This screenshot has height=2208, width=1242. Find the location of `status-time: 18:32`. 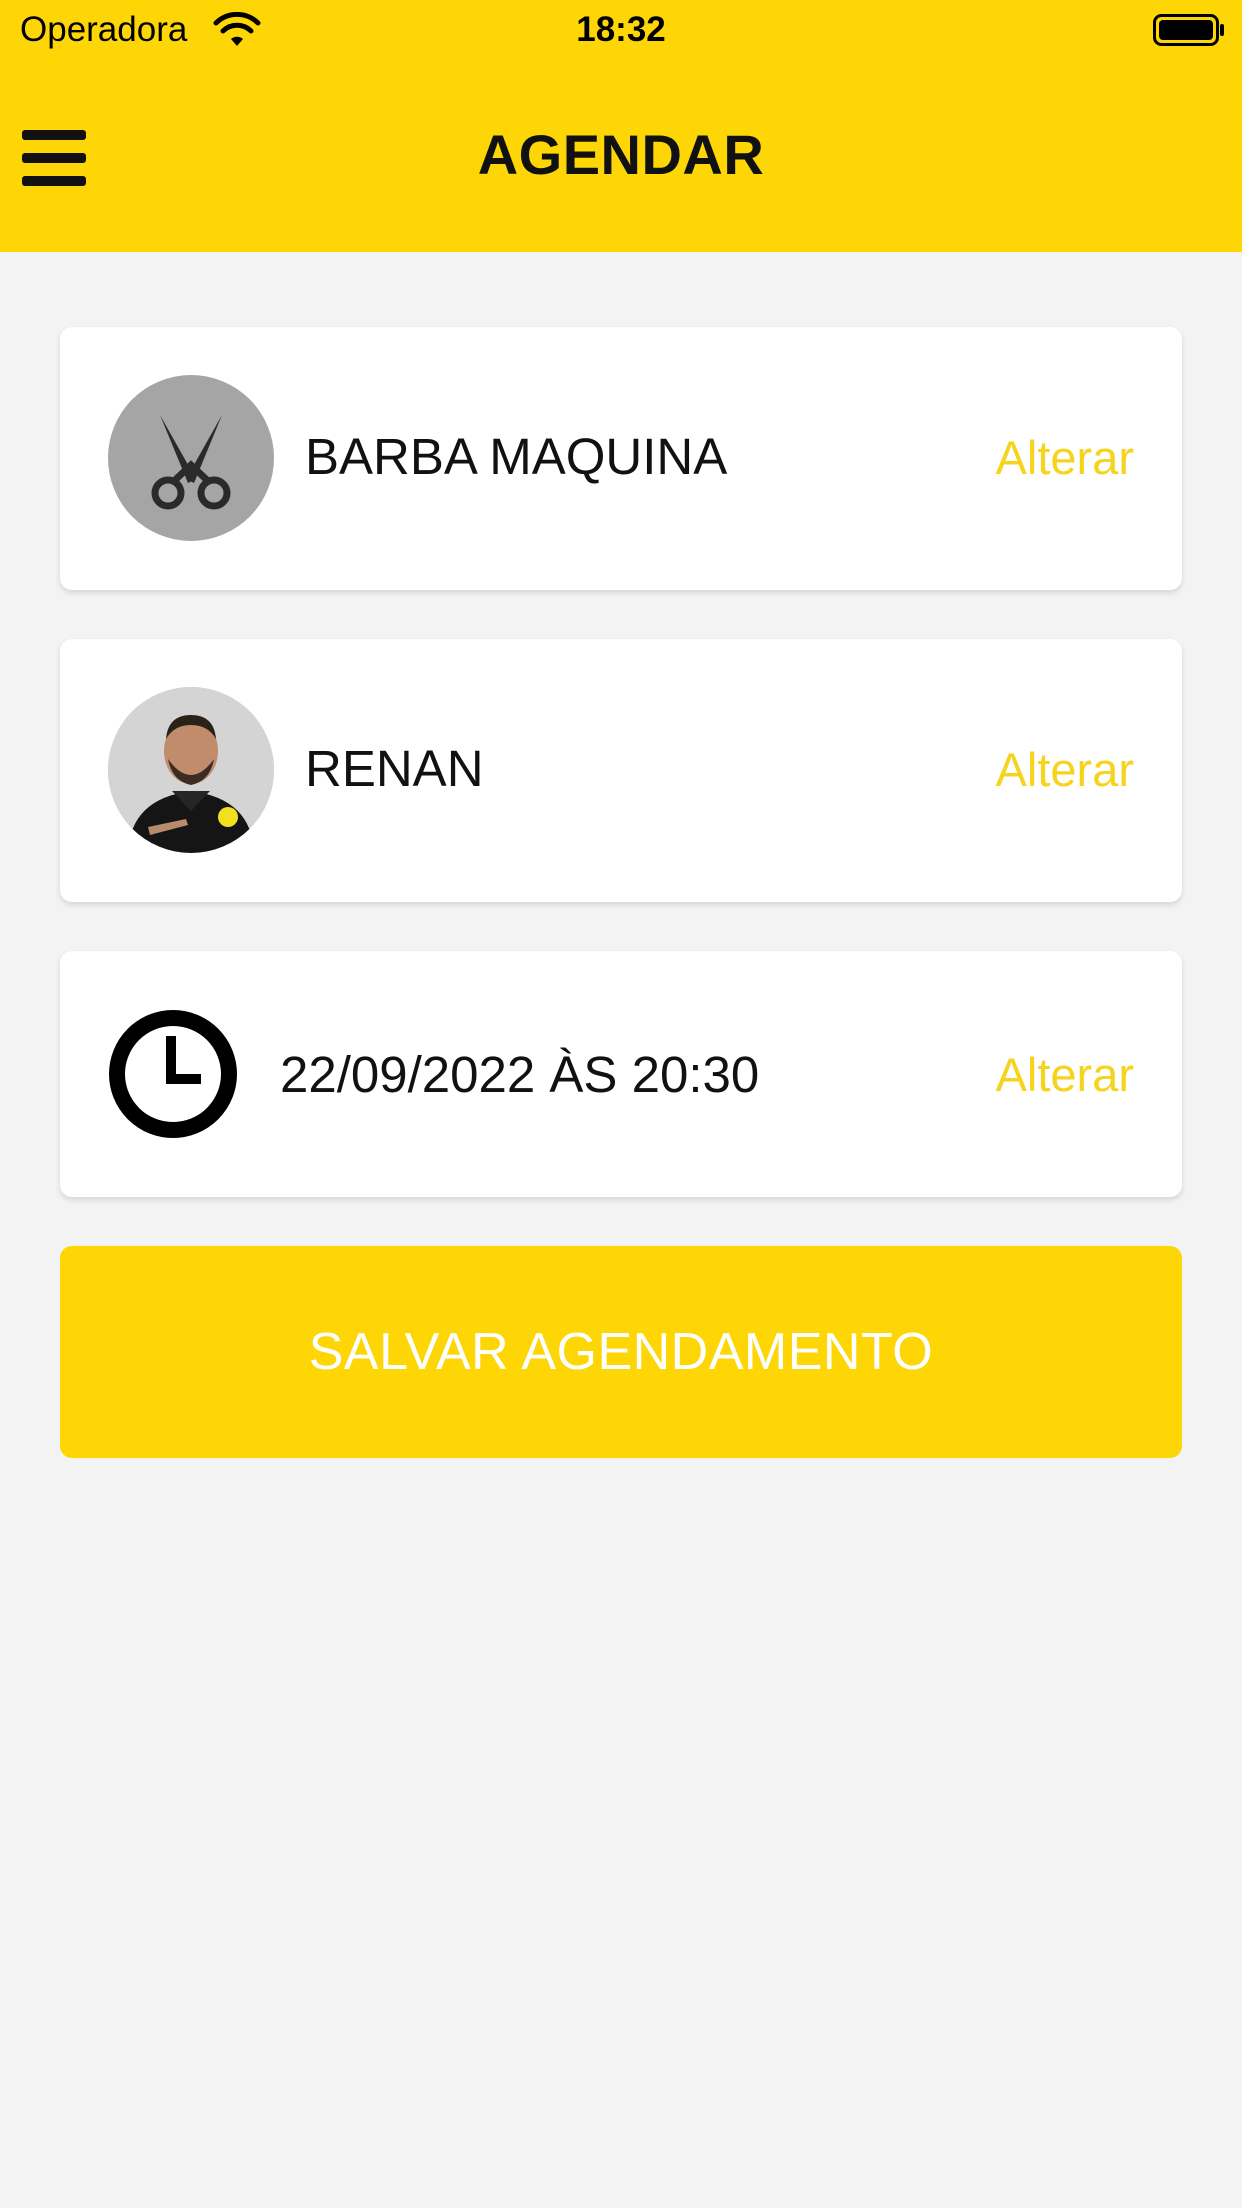

status-time: 18:32 is located at coordinates (621, 29).